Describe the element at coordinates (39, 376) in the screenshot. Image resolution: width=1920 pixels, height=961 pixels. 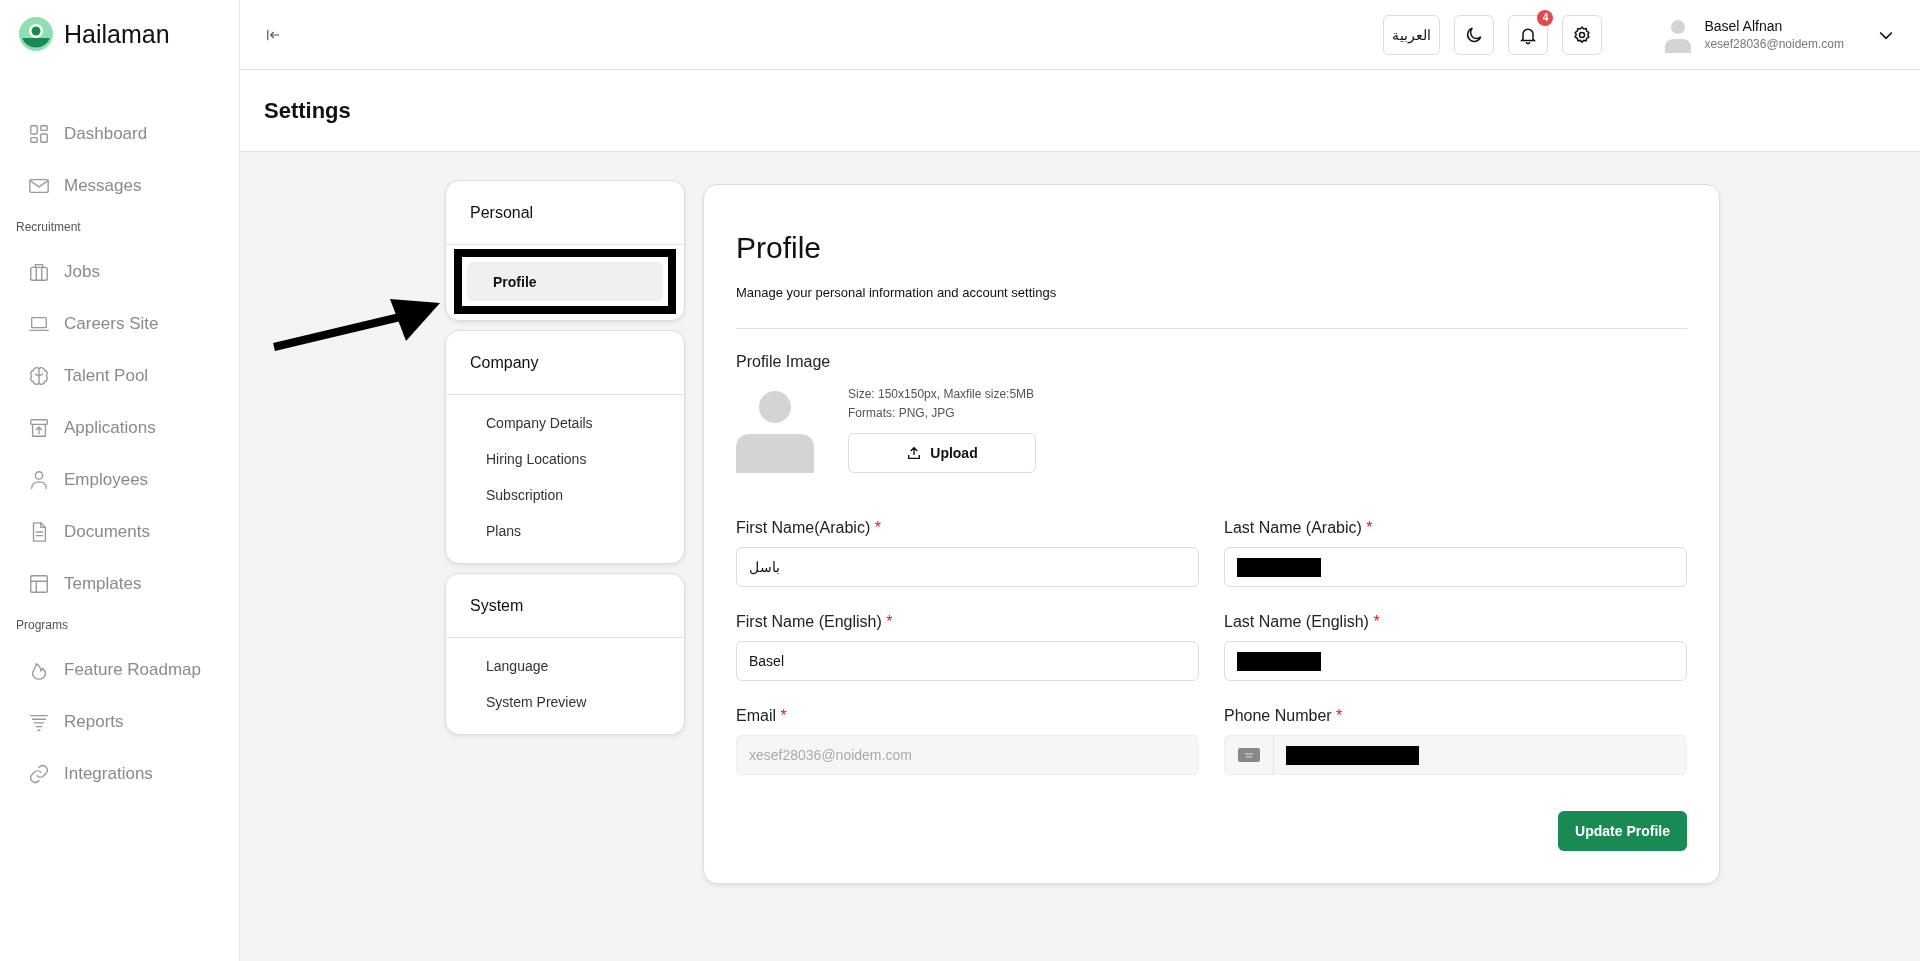
I see `brain-icon` at that location.